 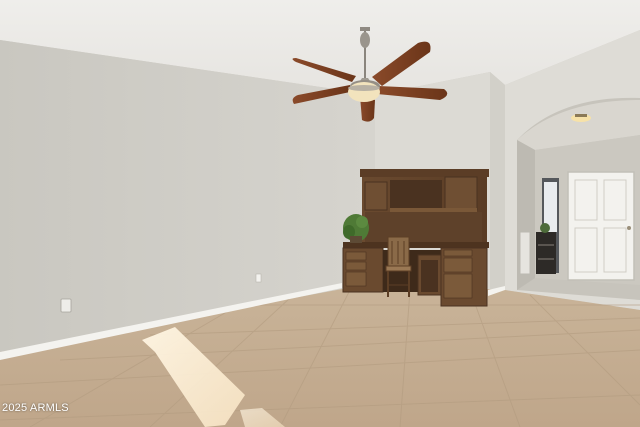 What do you see at coordinates (35, 408) in the screenshot?
I see `watermark-text: 2025 ARMLS` at bounding box center [35, 408].